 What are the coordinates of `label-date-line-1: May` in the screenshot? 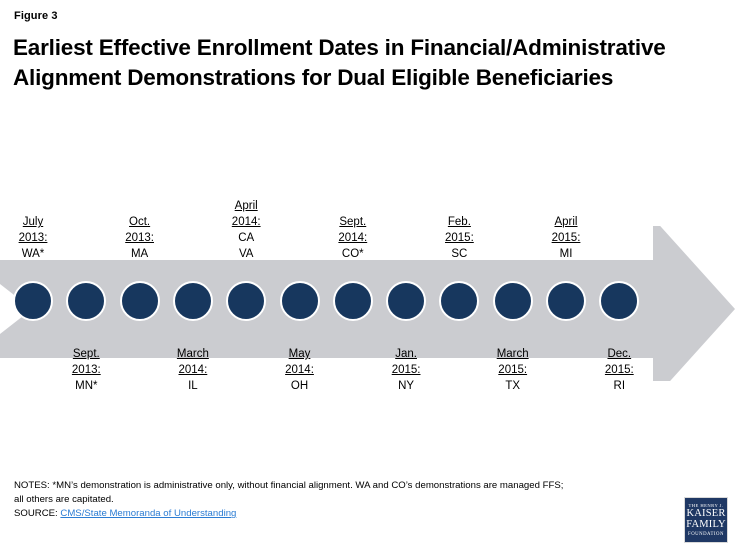 It's located at (299, 354).